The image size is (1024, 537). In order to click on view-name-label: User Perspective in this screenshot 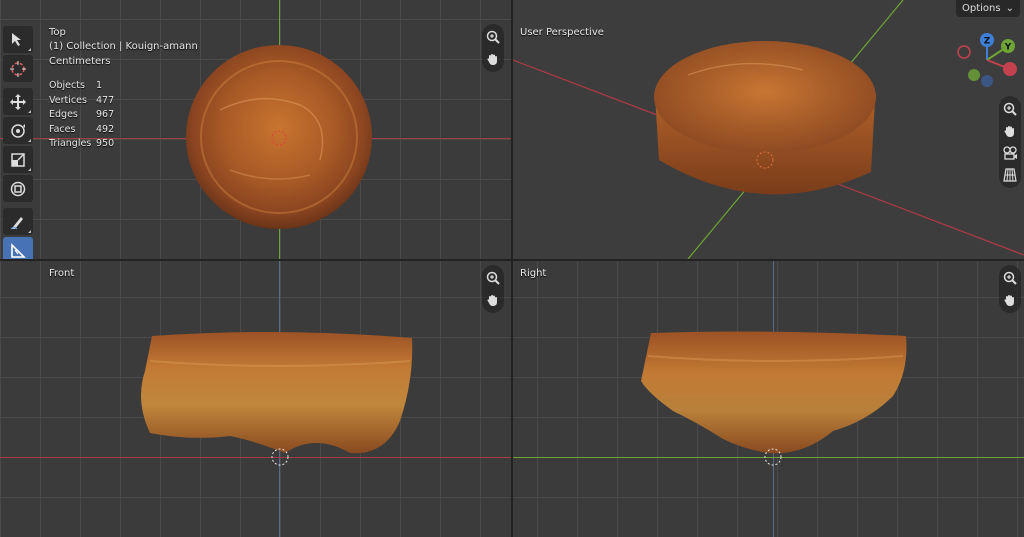, I will do `click(562, 32)`.